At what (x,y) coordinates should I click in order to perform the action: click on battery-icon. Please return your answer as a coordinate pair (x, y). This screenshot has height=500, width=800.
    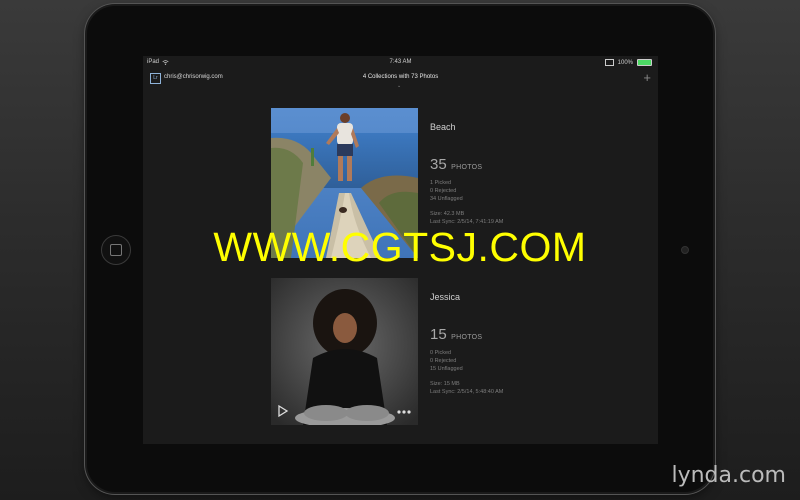
    Looking at the image, I should click on (644, 62).